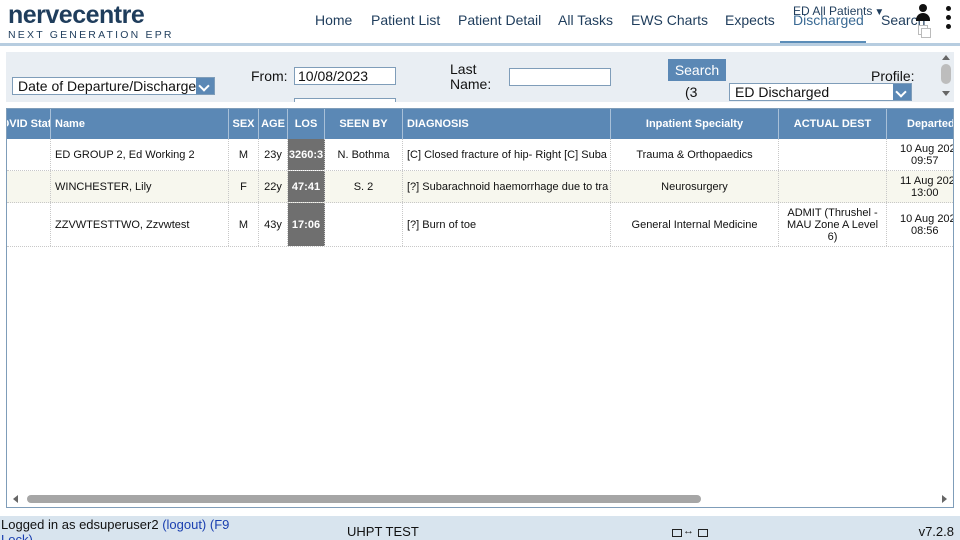 The image size is (960, 540). What do you see at coordinates (364, 154) in the screenshot?
I see `seen-by-cell: N. Bothma` at bounding box center [364, 154].